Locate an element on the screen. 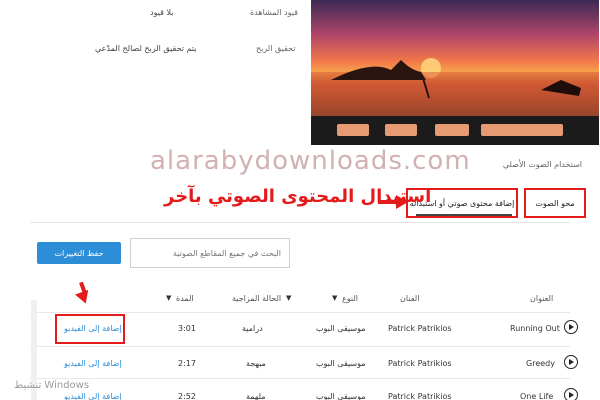 The image size is (600, 400). annotation-arrow-down-icon is located at coordinates (82, 293).